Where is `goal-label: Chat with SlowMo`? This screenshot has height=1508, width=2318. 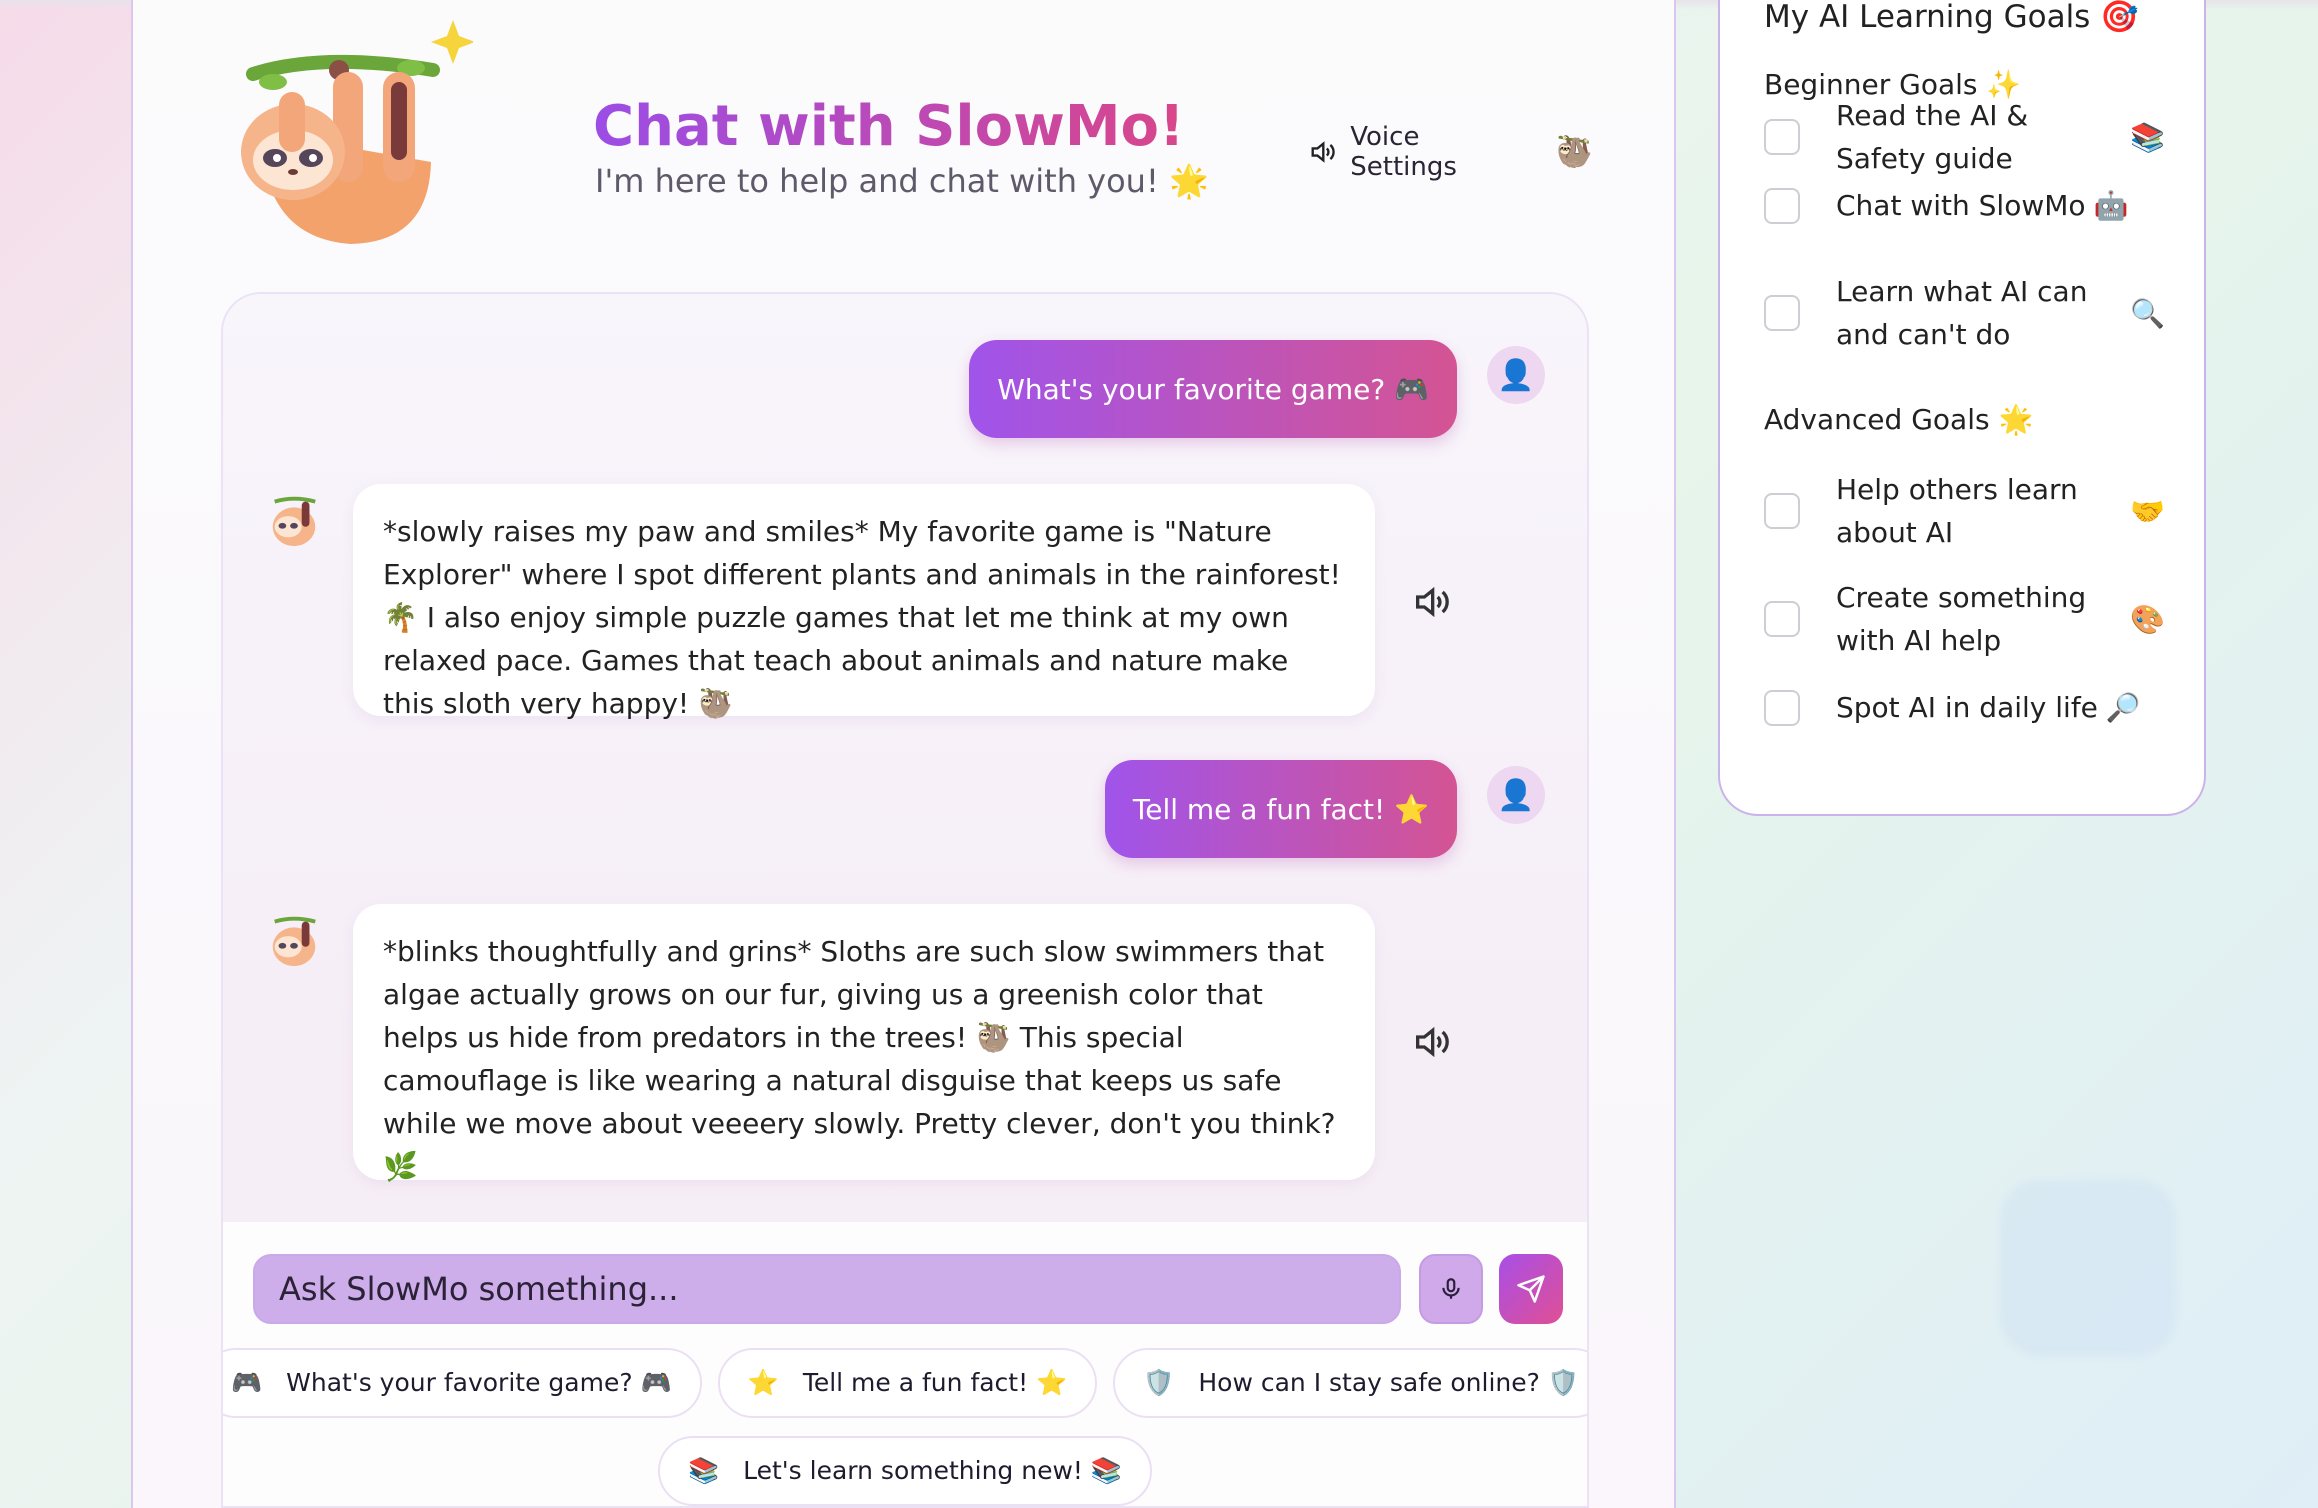 goal-label: Chat with SlowMo is located at coordinates (1961, 205).